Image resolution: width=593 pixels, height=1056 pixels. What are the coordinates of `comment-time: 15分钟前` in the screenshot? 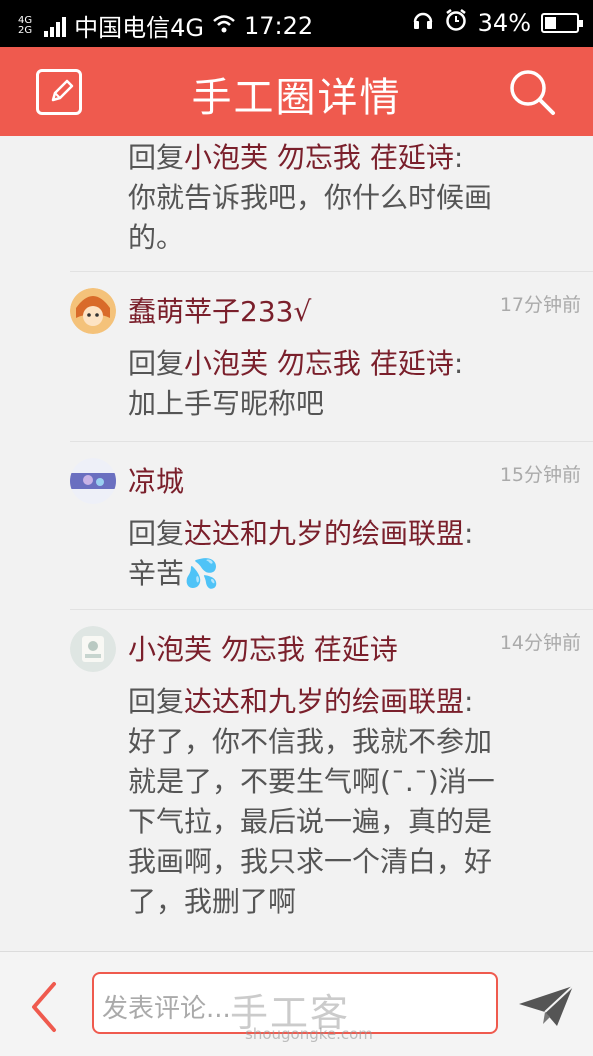 It's located at (540, 475).